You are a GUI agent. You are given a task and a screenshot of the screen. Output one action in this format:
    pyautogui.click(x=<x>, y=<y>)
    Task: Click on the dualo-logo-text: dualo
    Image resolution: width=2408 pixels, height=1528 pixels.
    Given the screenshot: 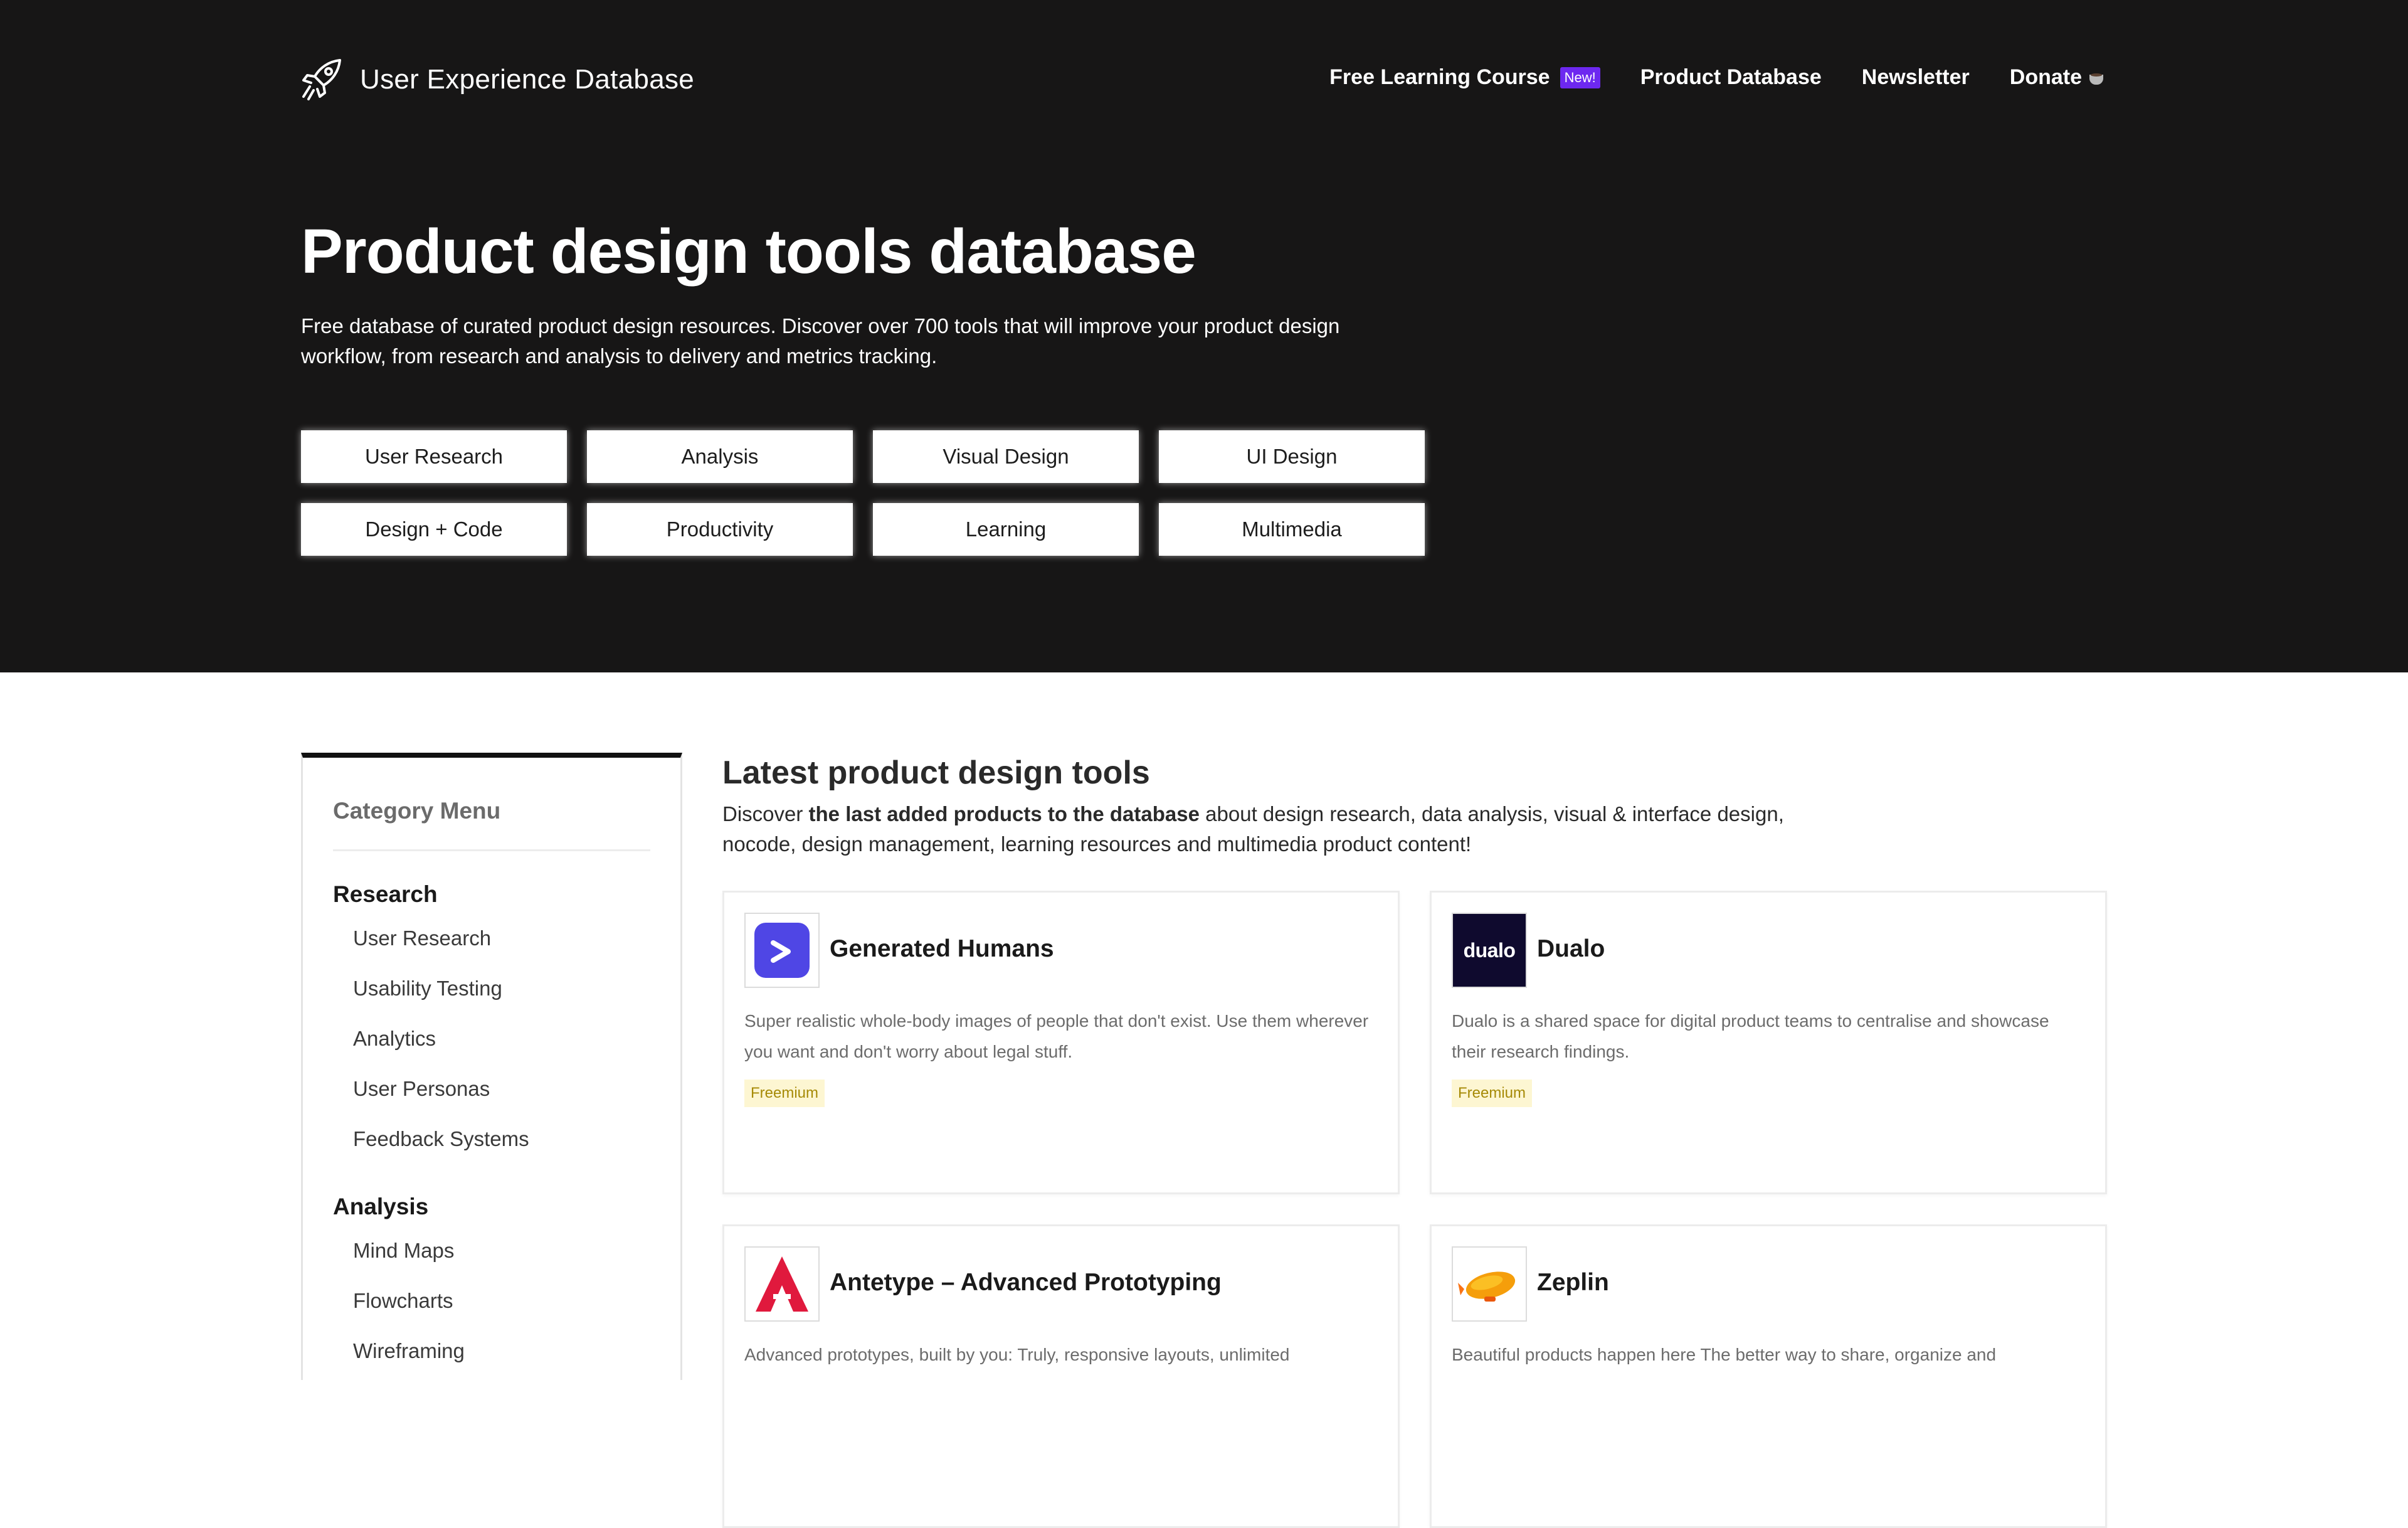 What is the action you would take?
    pyautogui.click(x=1489, y=950)
    